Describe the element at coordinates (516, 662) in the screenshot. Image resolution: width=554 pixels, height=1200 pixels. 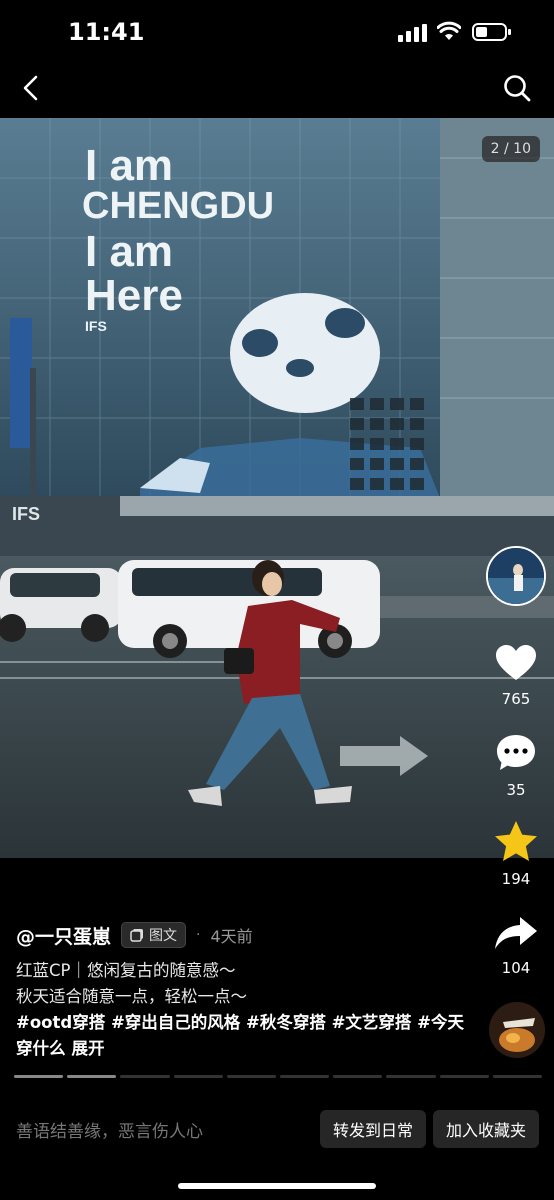
I see `heart-icon` at that location.